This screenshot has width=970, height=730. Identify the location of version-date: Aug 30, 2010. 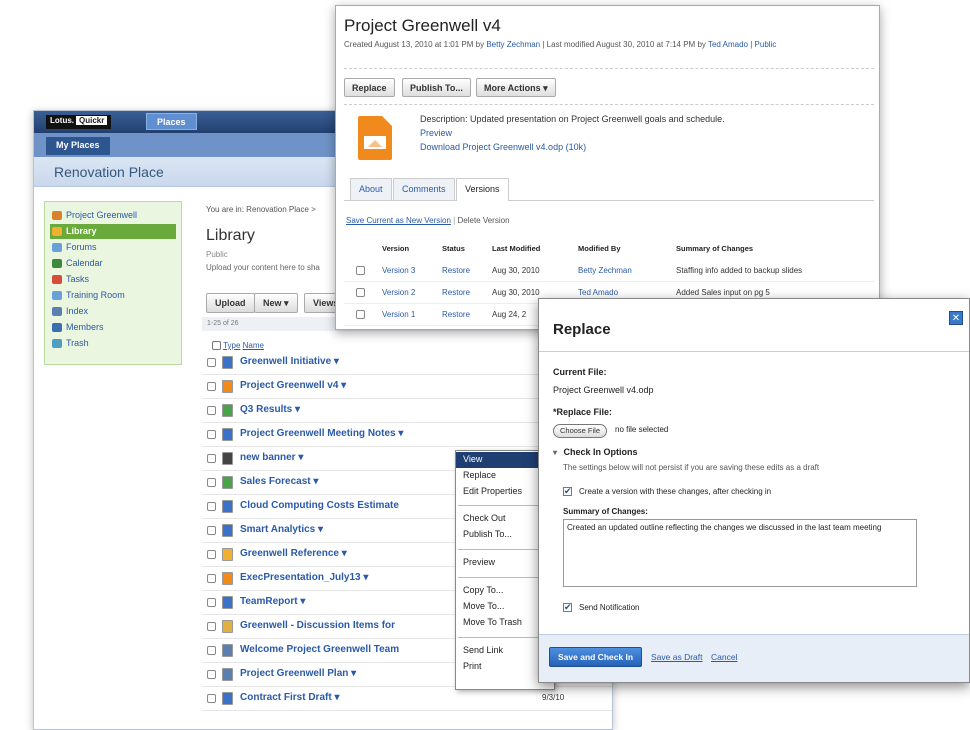
(516, 292).